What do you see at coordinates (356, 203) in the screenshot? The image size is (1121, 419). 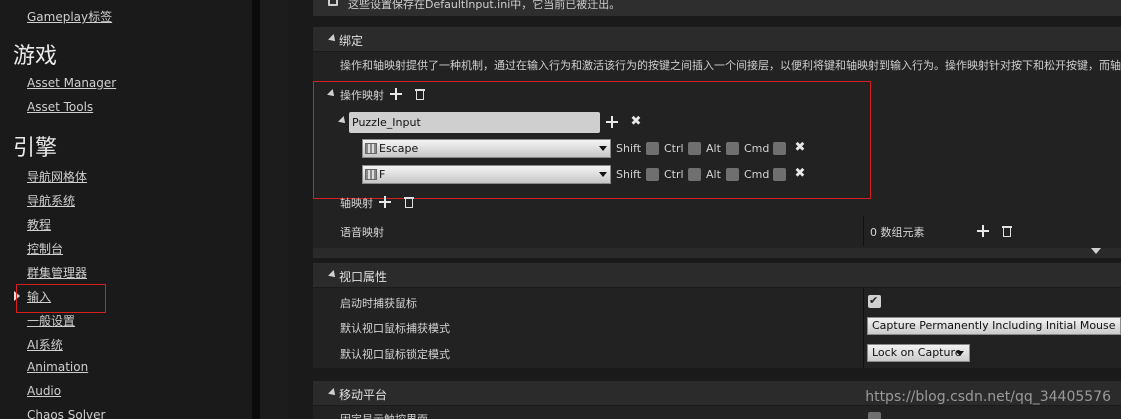 I see `axis-mappings-label: 轴映射` at bounding box center [356, 203].